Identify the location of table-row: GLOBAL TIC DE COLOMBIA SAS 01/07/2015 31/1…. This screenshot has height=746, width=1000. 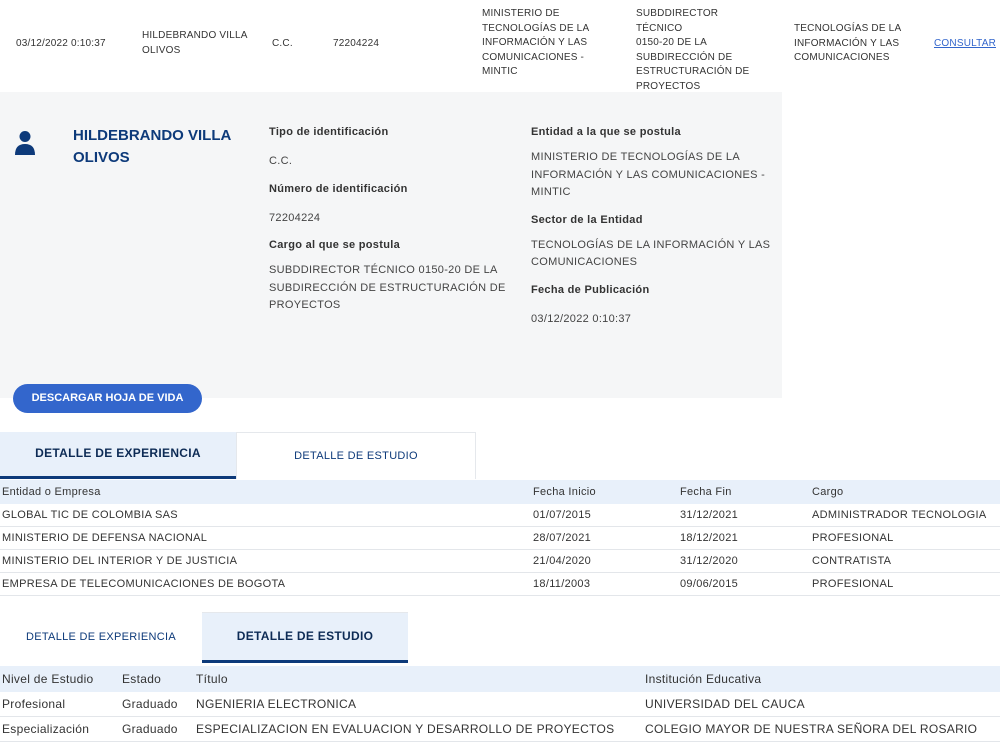
(500, 515).